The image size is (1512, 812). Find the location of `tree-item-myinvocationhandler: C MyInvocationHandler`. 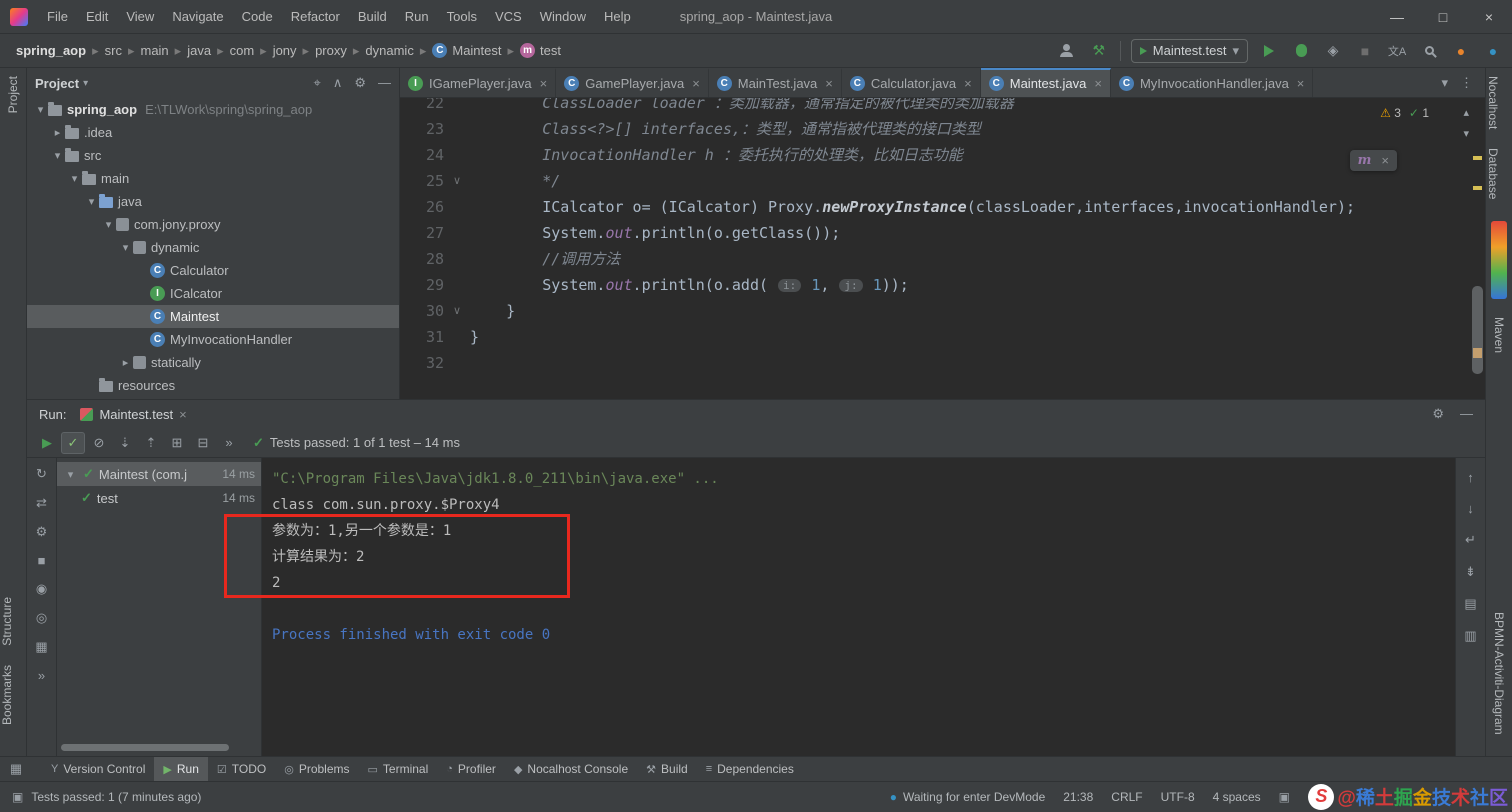

tree-item-myinvocationhandler: C MyInvocationHandler is located at coordinates (213, 339).